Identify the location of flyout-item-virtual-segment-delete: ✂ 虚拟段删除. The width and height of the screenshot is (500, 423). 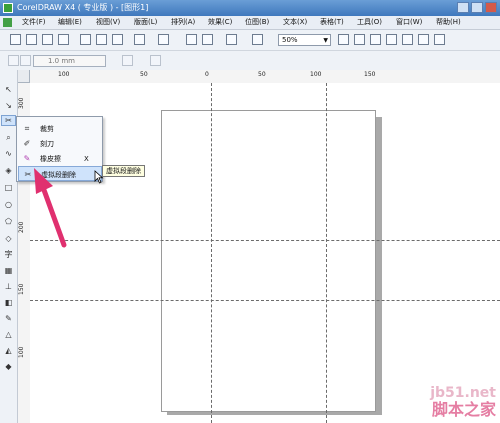
(60, 173).